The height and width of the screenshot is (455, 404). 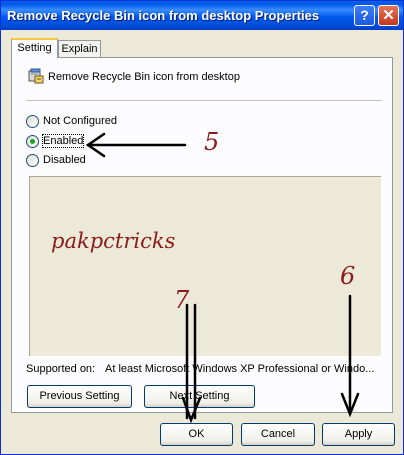 I want to click on tab-setting-label: Setting, so click(x=34, y=48).